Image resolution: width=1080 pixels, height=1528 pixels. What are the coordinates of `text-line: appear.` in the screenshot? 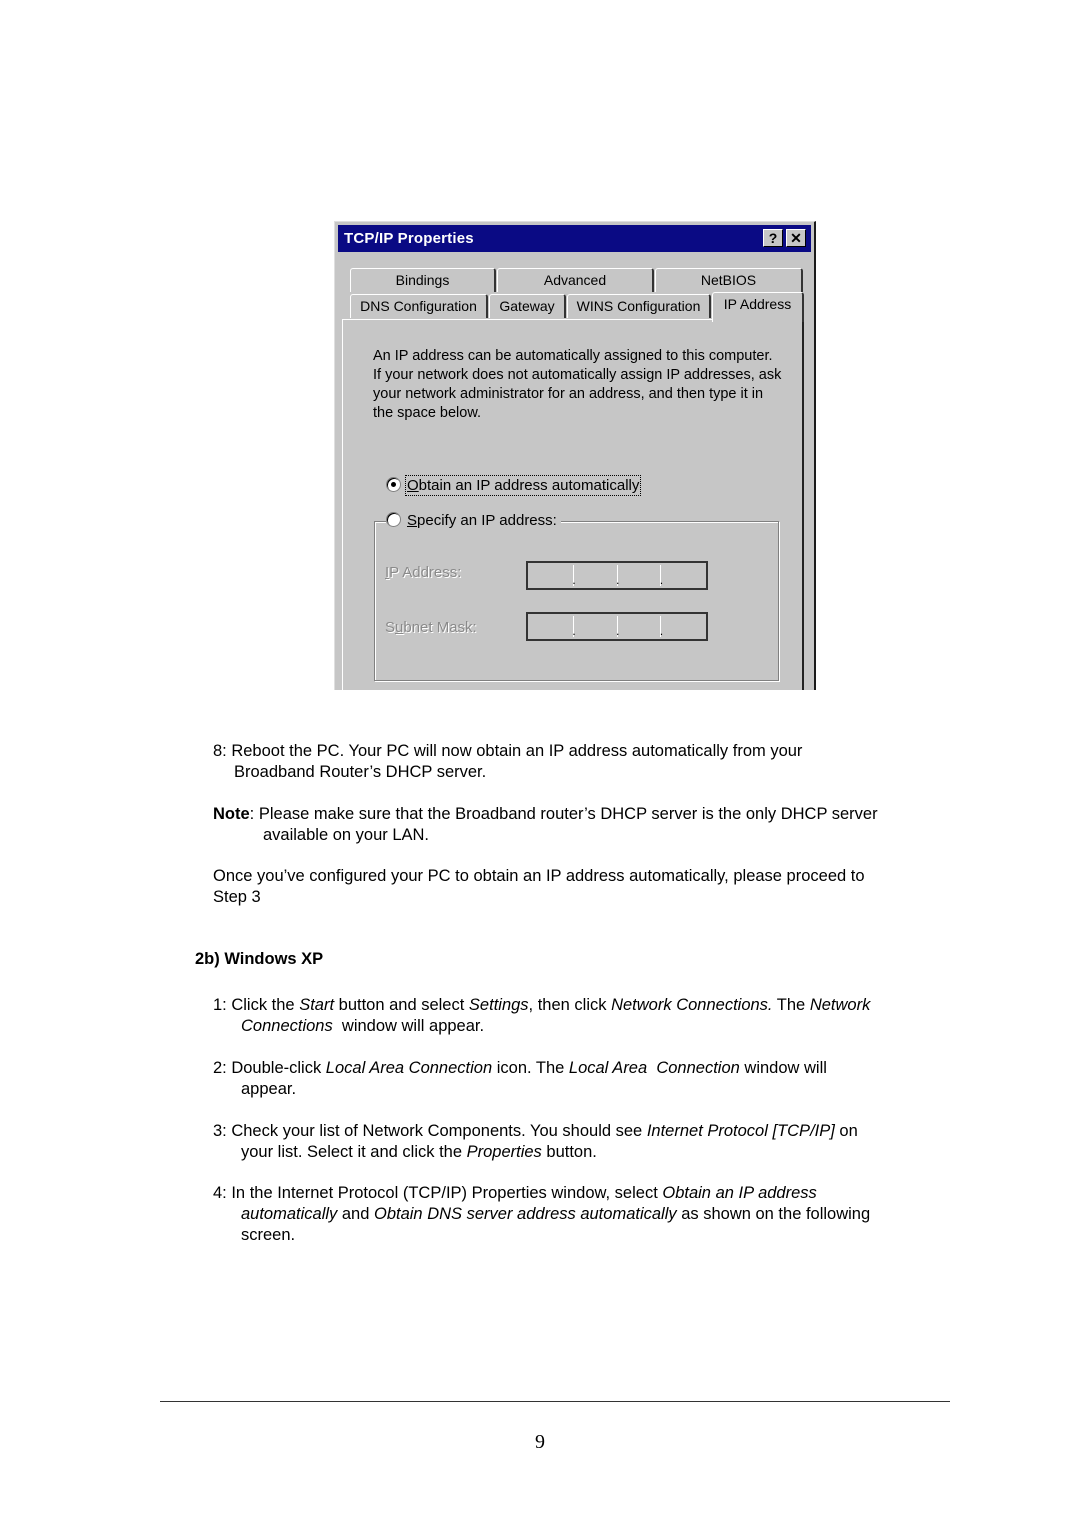 It's located at (269, 1089).